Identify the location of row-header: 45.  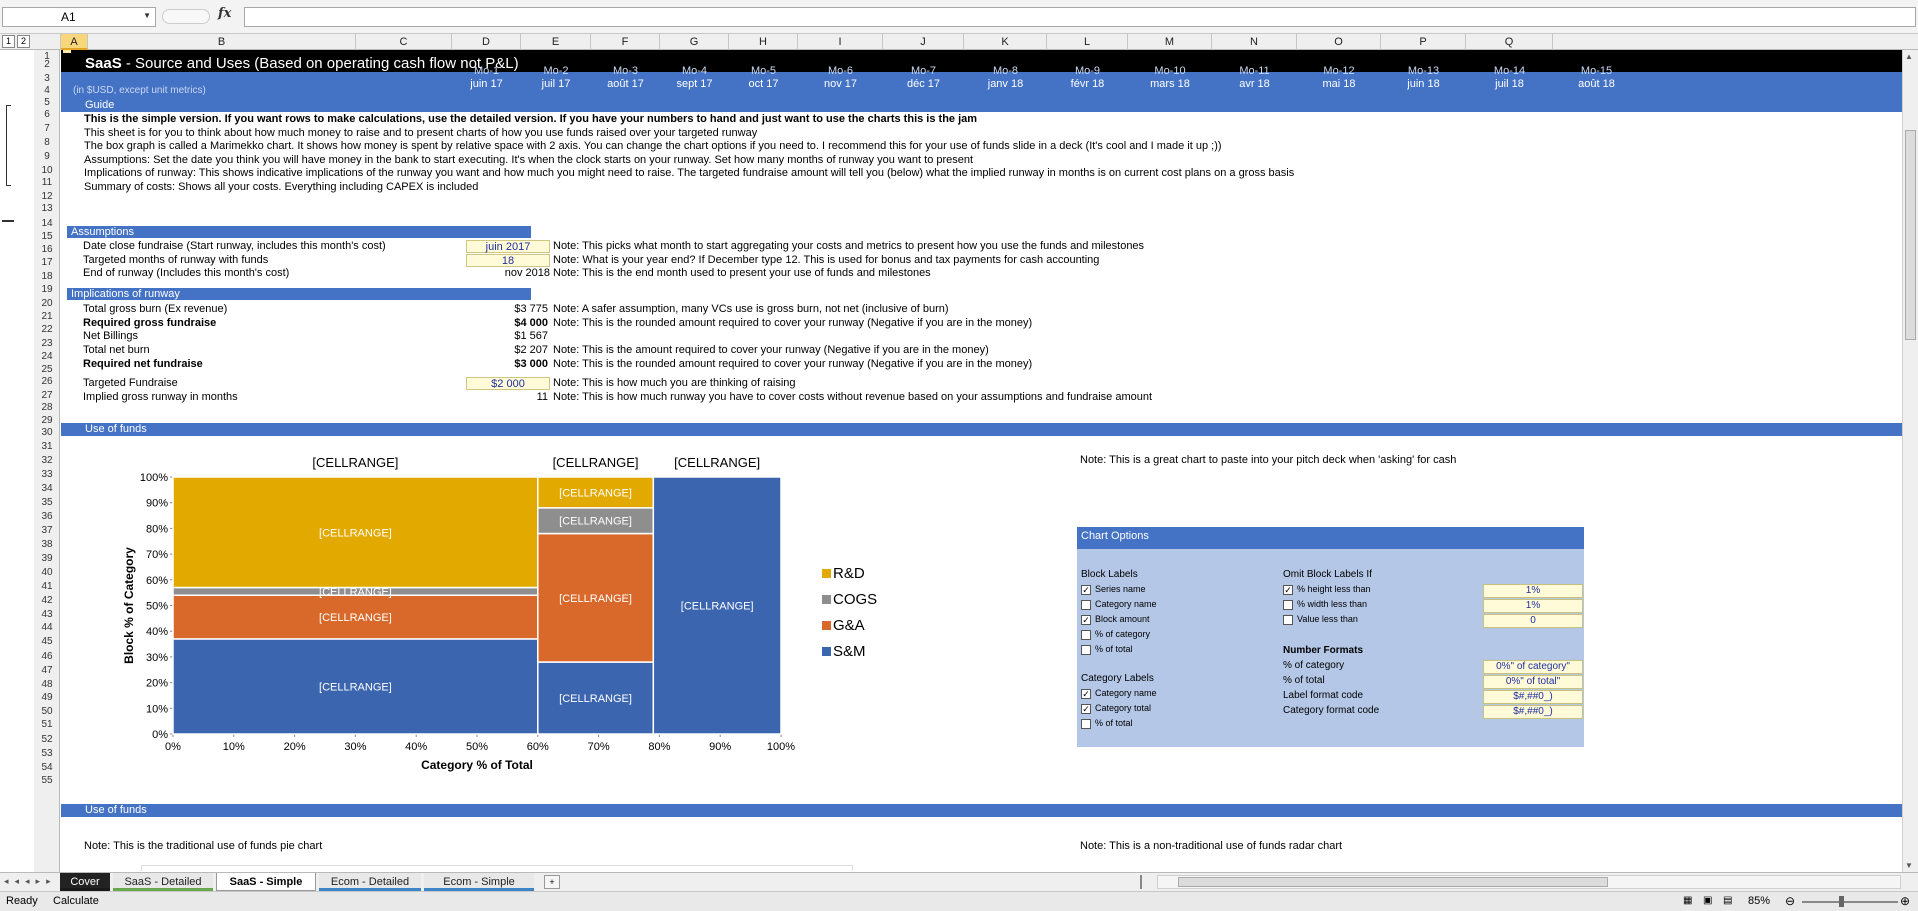
(47, 642).